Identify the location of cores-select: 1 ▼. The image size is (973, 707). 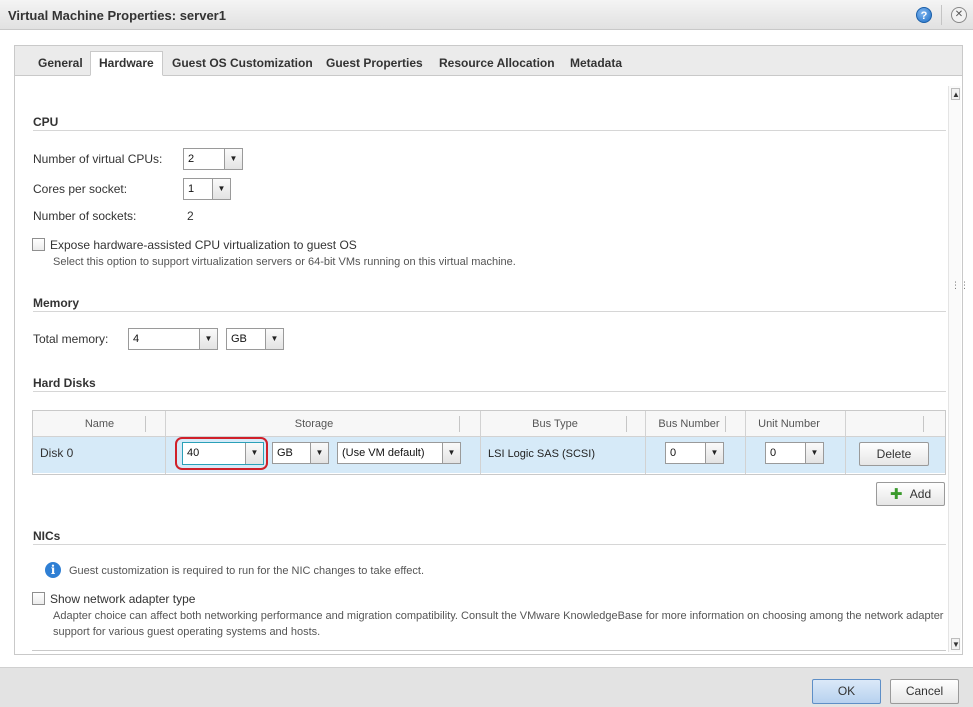
(207, 189).